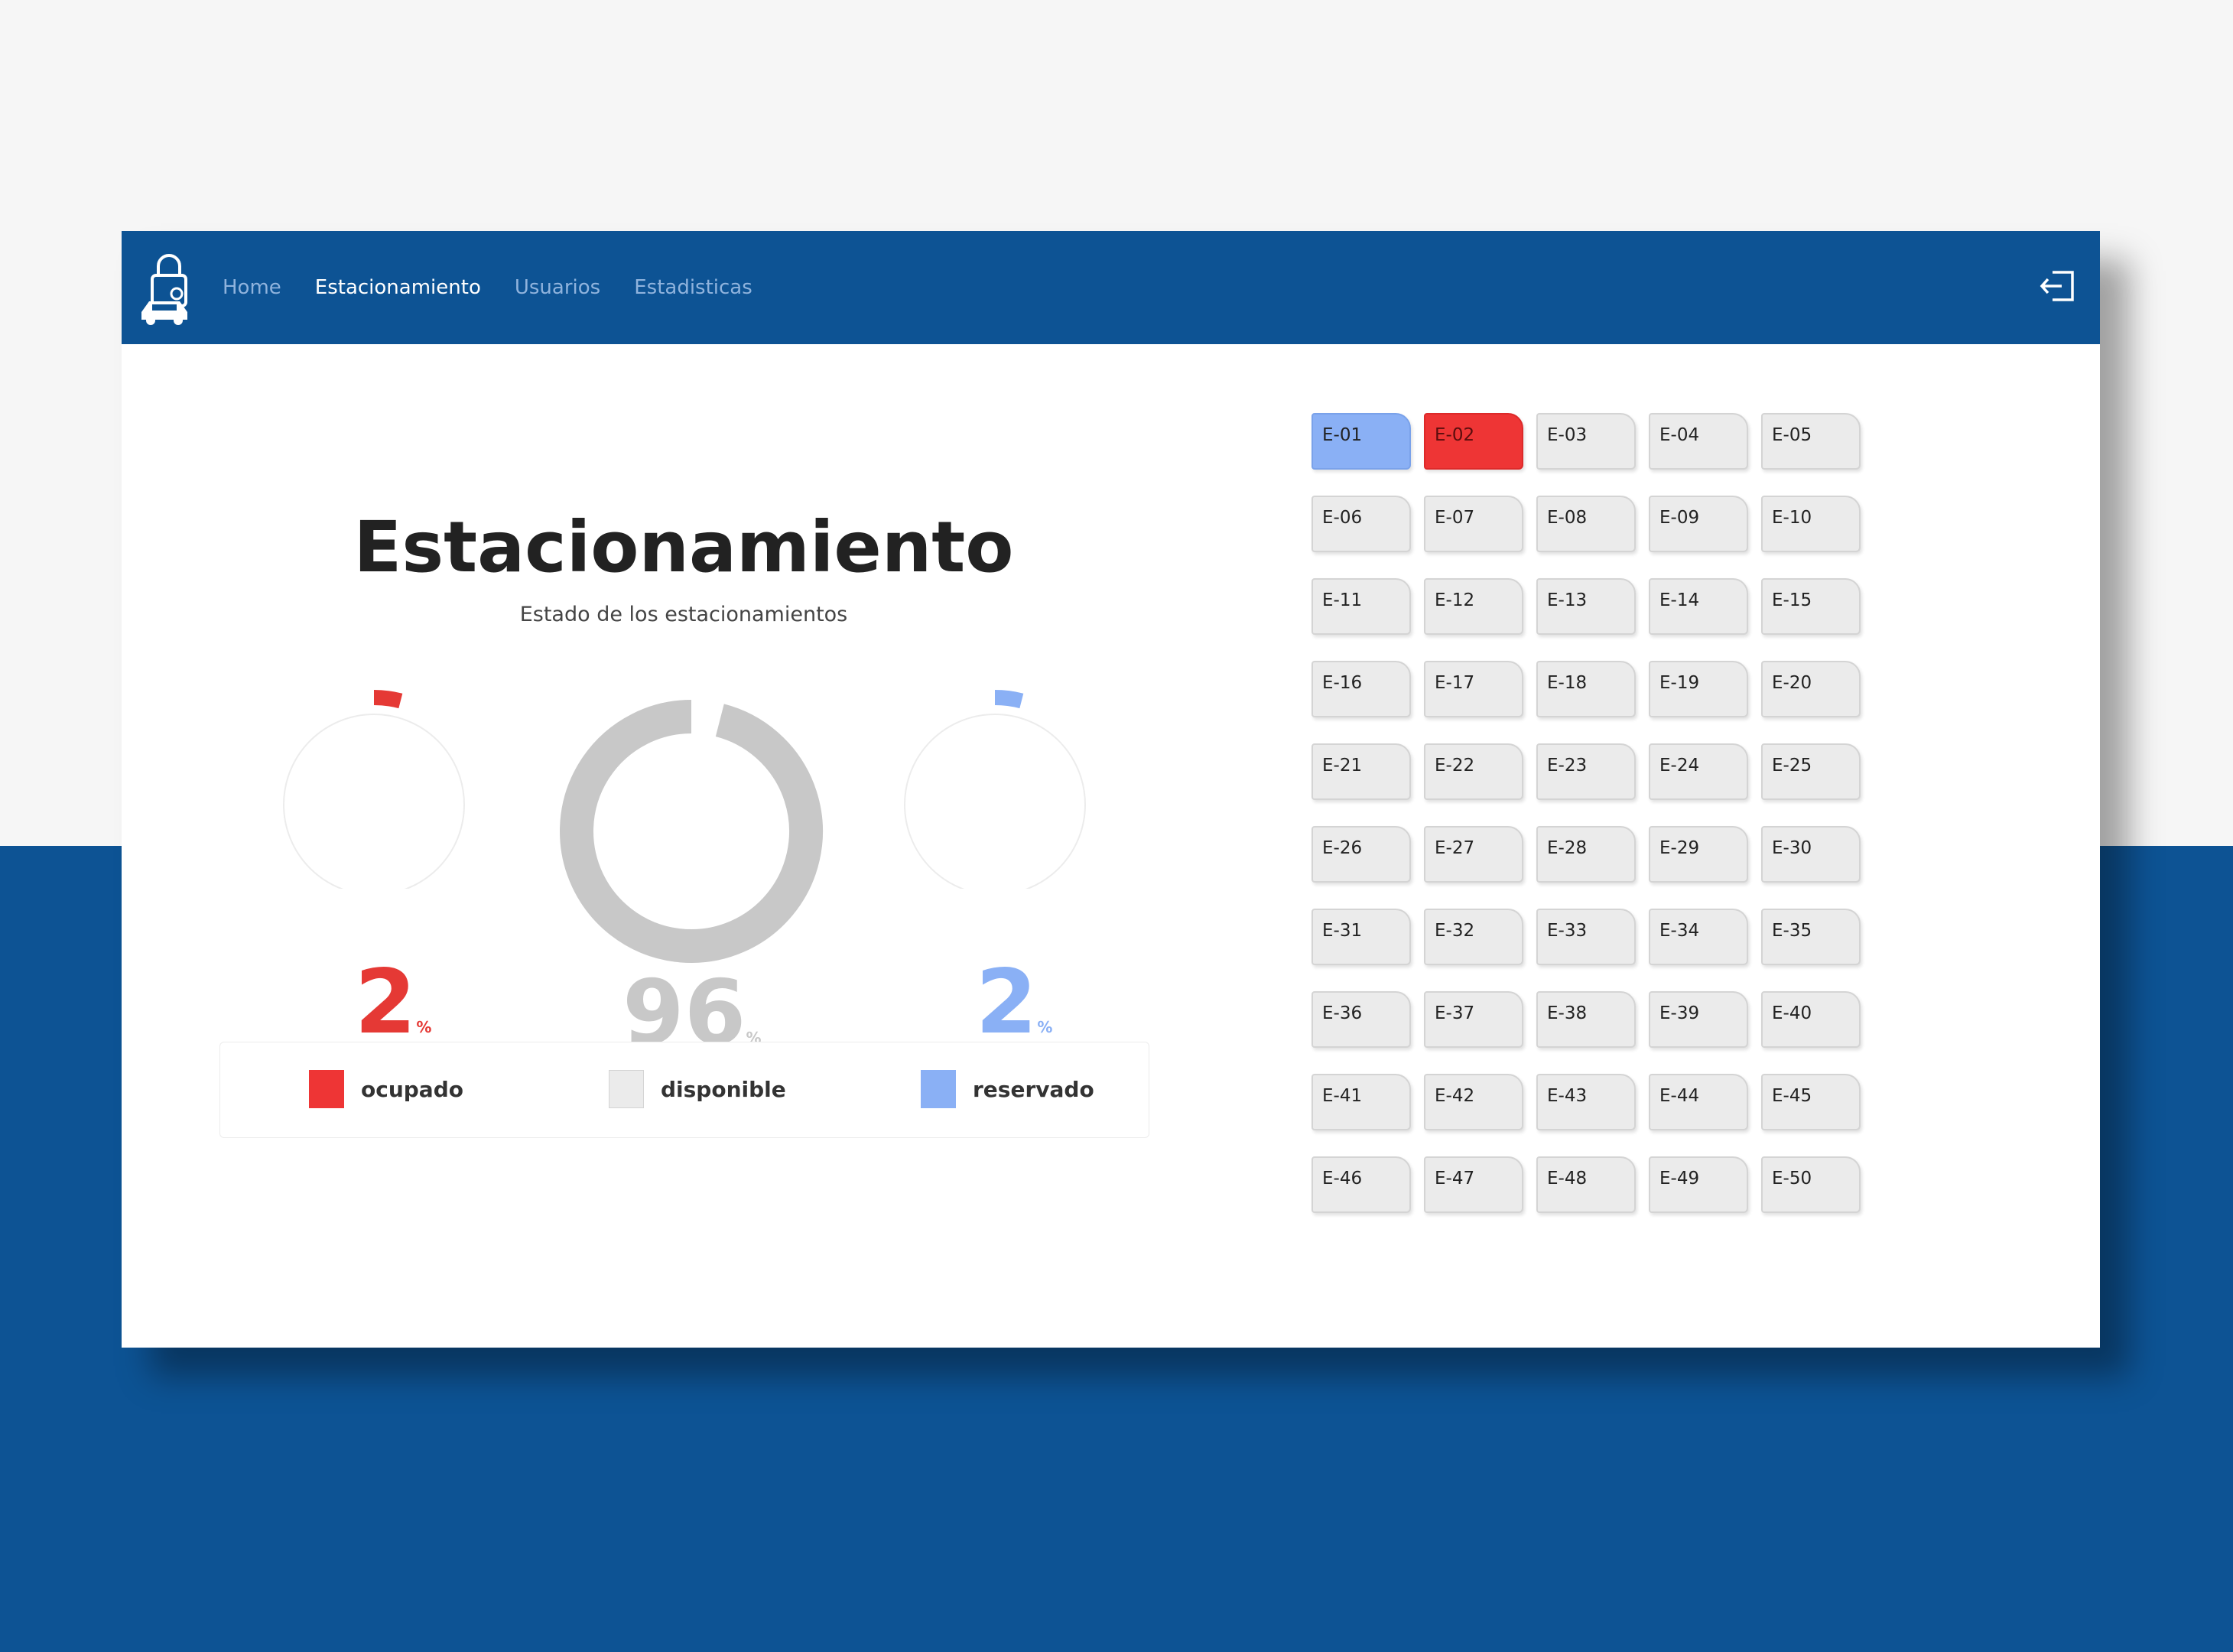  Describe the element at coordinates (1033, 1089) in the screenshot. I see `legend-label-reservado: reservado` at that location.